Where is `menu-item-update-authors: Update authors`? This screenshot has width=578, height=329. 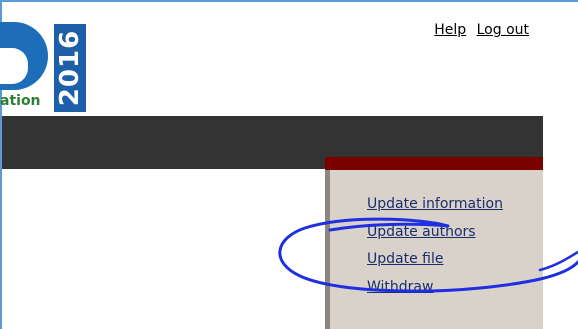 menu-item-update-authors: Update authors is located at coordinates (435, 236).